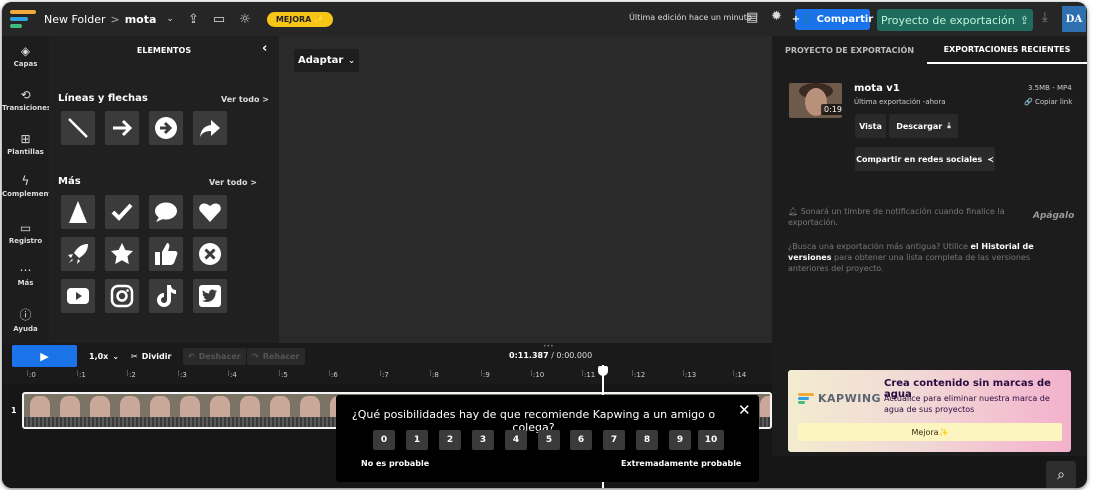 The image size is (1093, 490). What do you see at coordinates (219, 19) in the screenshot?
I see `subtitles-icon: ▭` at bounding box center [219, 19].